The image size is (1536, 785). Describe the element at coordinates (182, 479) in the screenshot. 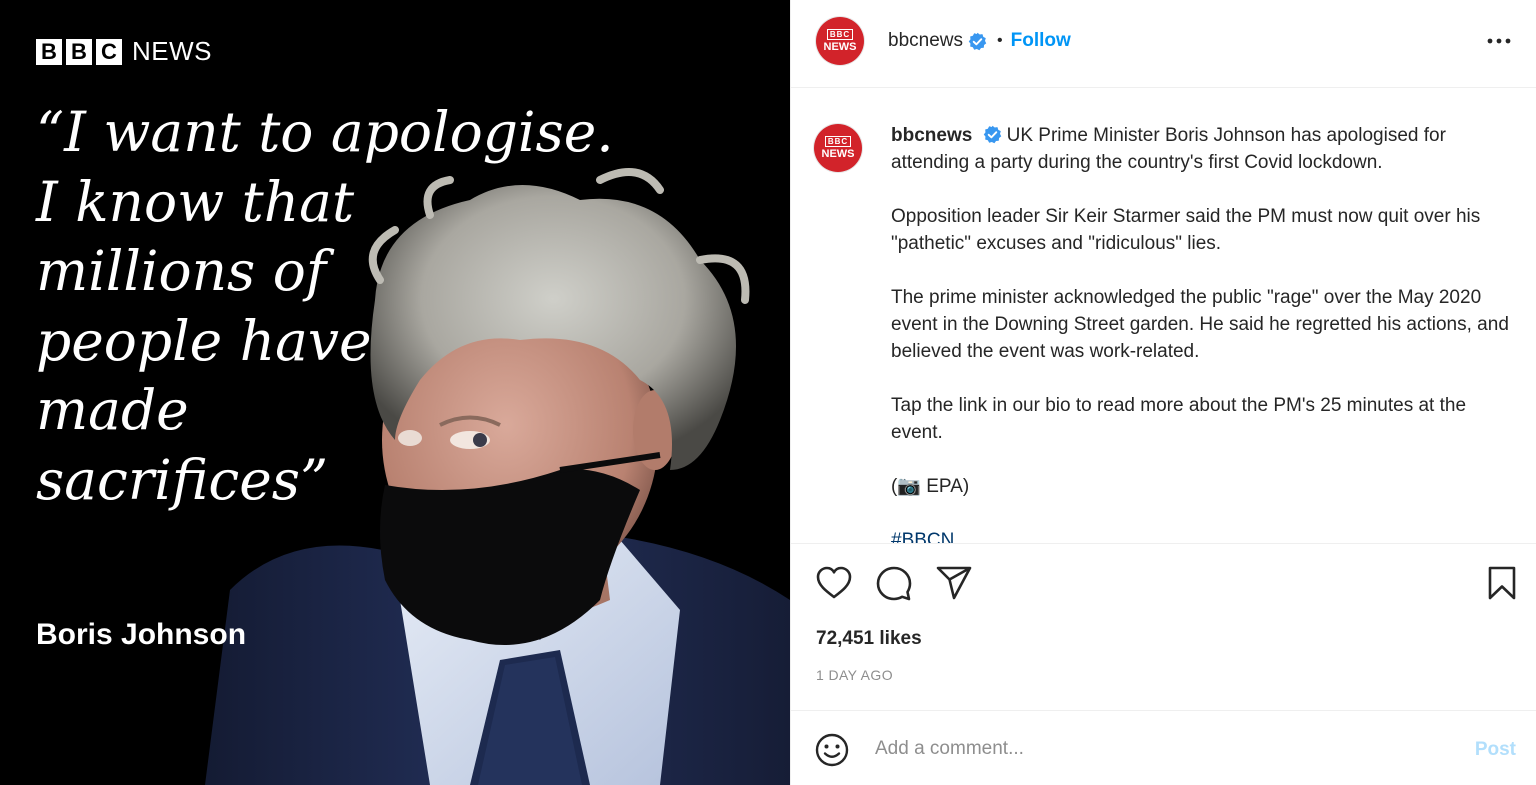

I see `quote-line: sacrifices”` at that location.